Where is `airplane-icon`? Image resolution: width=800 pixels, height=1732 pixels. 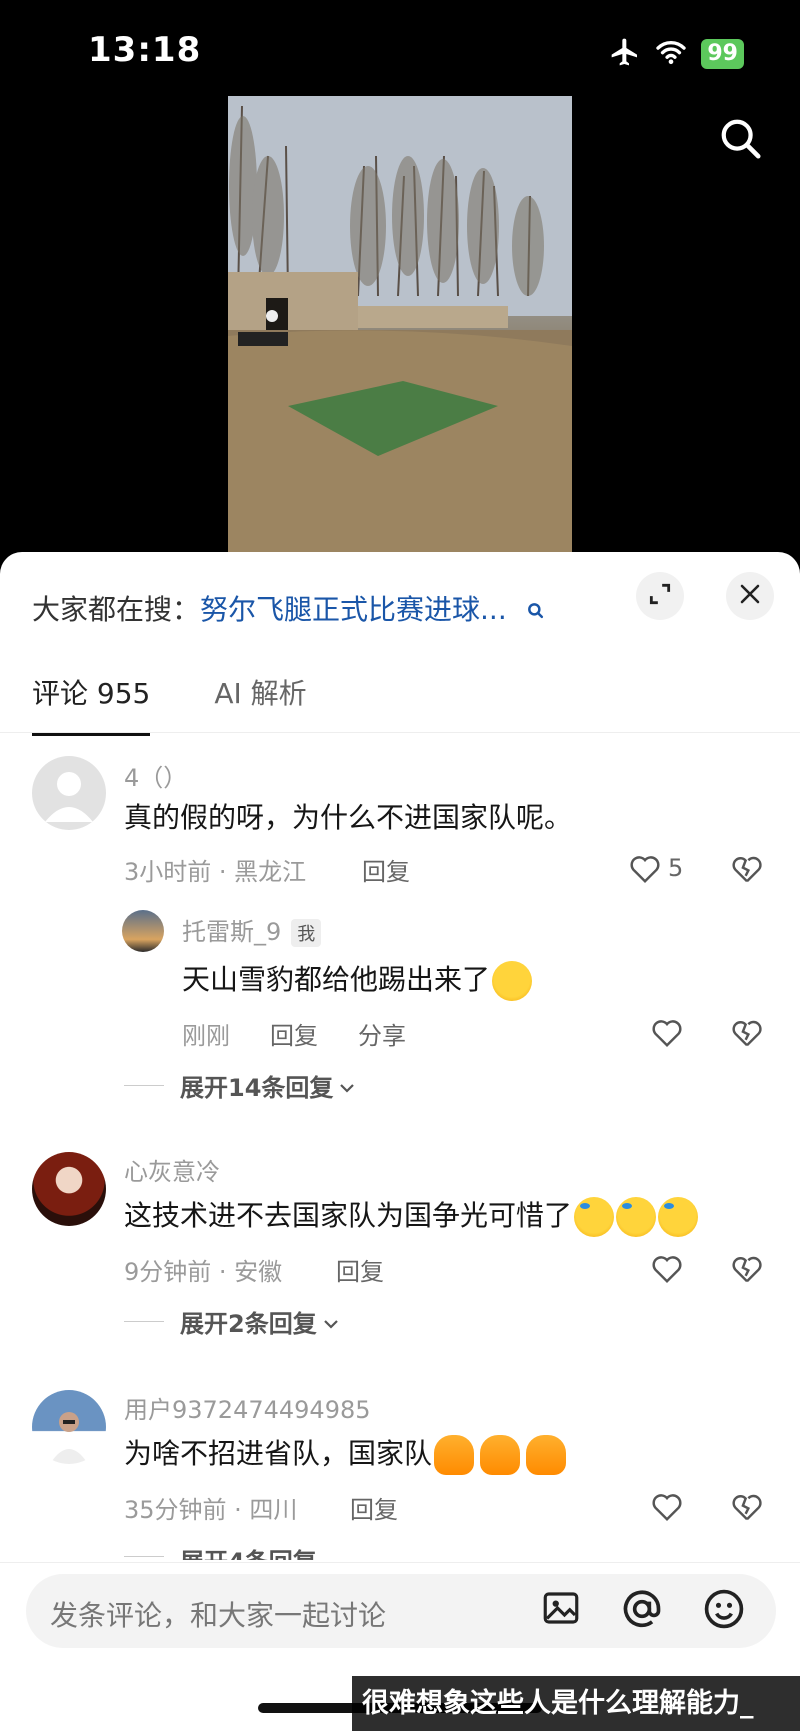 airplane-icon is located at coordinates (625, 54).